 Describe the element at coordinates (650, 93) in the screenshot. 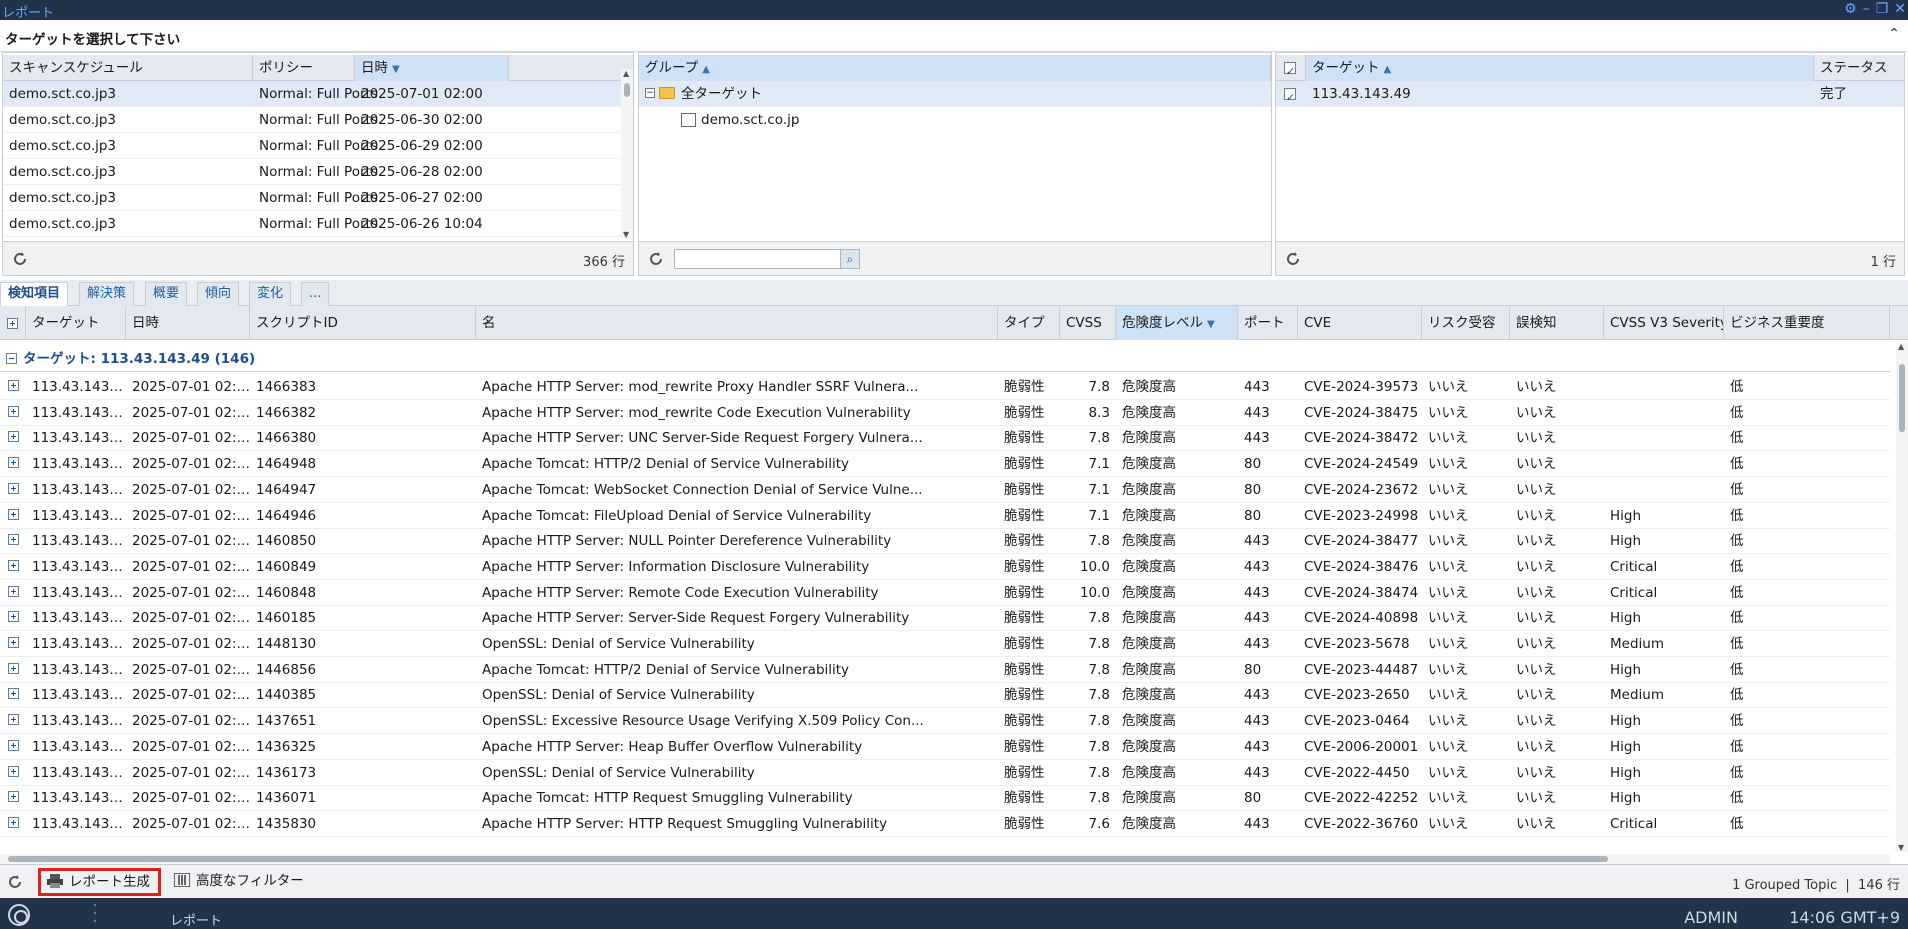

I see `tree-collapse-icon: −` at that location.